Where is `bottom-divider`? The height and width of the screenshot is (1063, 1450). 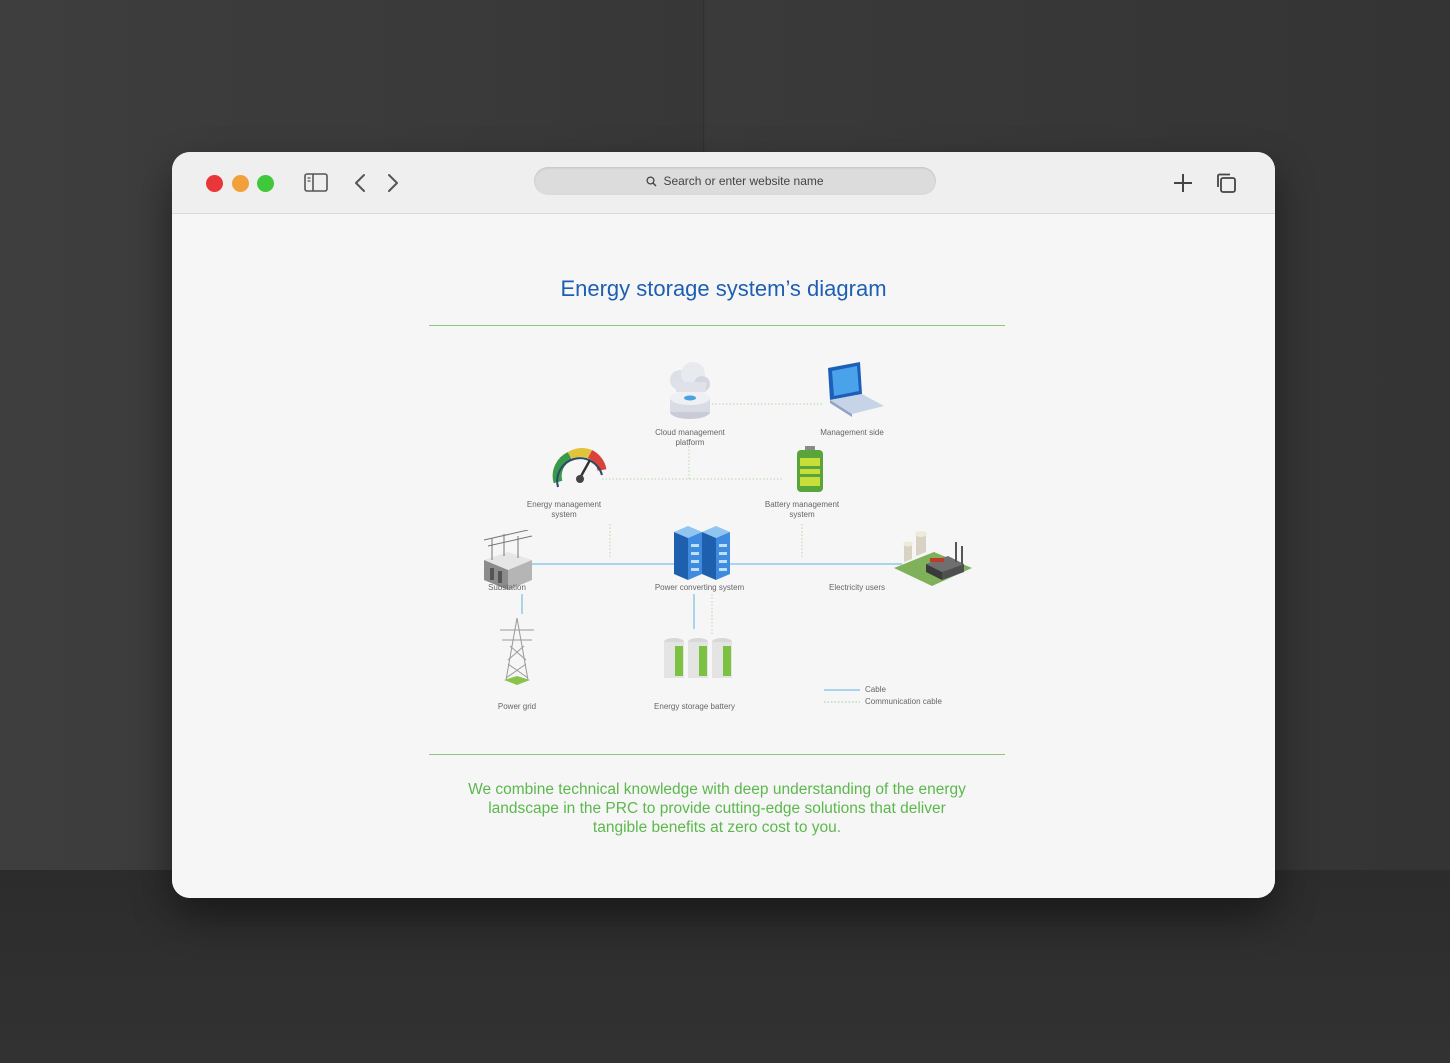 bottom-divider is located at coordinates (717, 754).